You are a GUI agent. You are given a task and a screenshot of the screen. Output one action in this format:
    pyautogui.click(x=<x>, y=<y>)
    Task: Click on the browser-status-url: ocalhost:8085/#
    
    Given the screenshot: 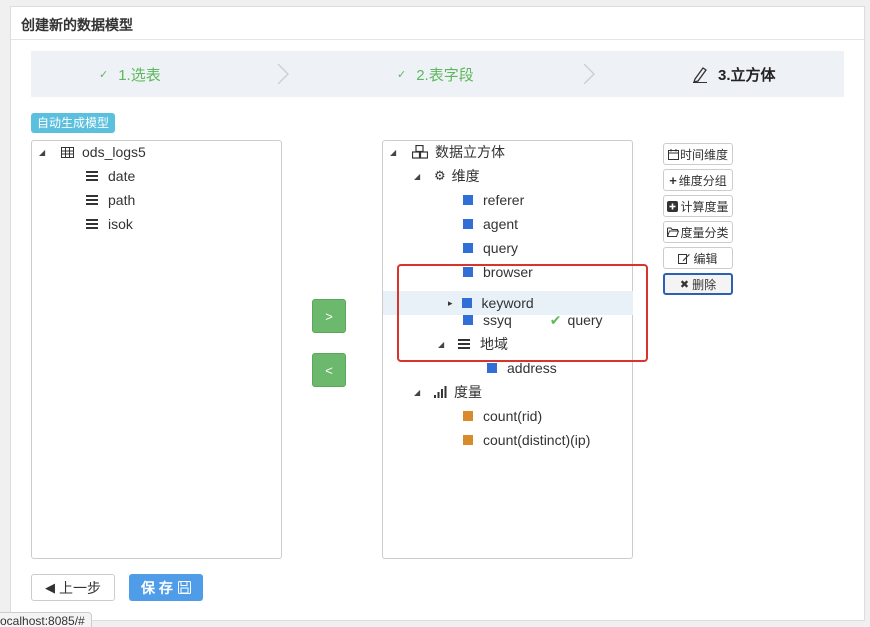 What is the action you would take?
    pyautogui.click(x=46, y=619)
    